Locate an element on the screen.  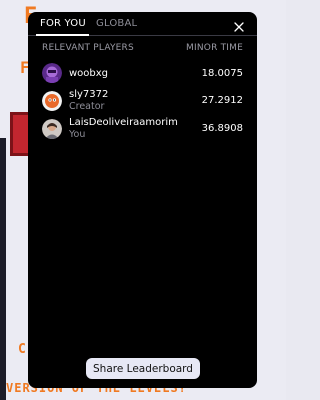
player-time: 36.8908 is located at coordinates (222, 128).